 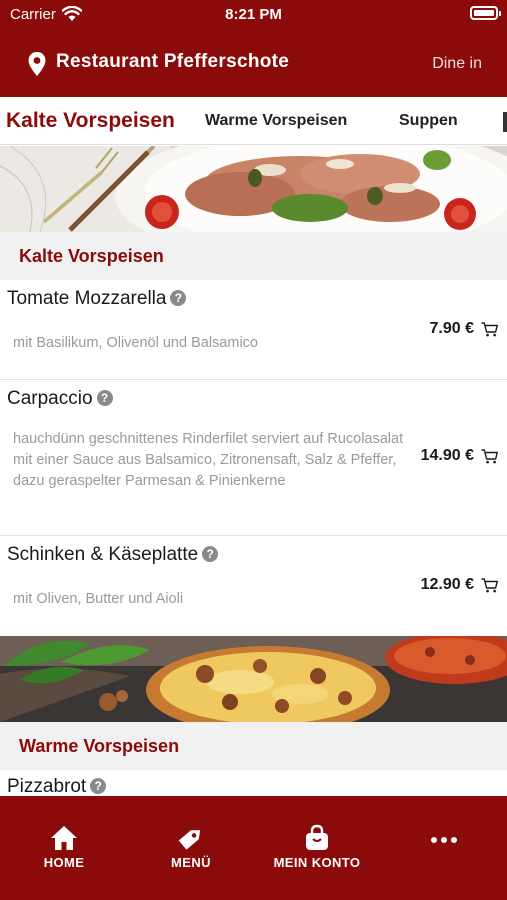 I want to click on item-name: Carpaccio?, so click(x=60, y=399).